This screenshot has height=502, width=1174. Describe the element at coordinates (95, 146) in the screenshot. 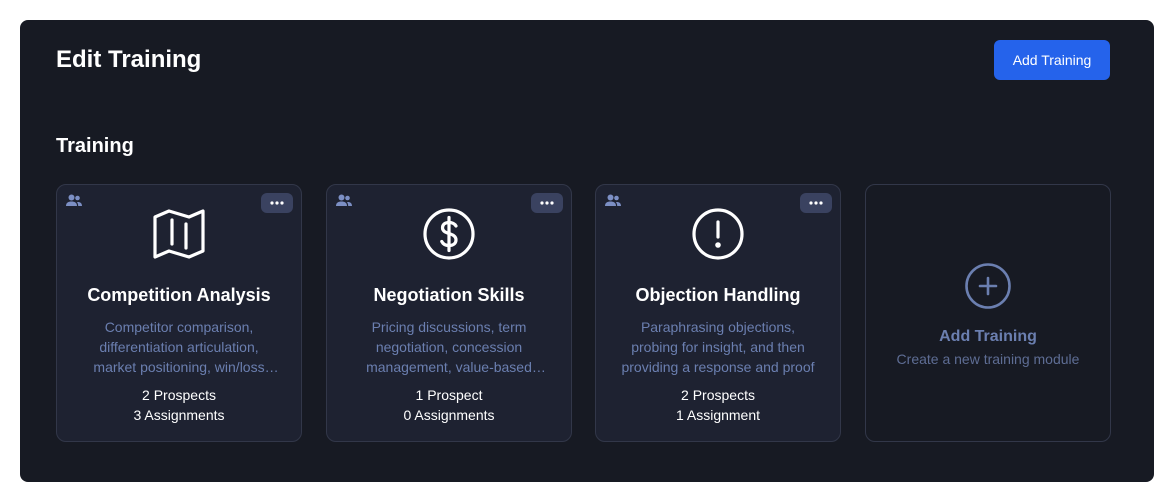

I see `section-title: Training` at that location.